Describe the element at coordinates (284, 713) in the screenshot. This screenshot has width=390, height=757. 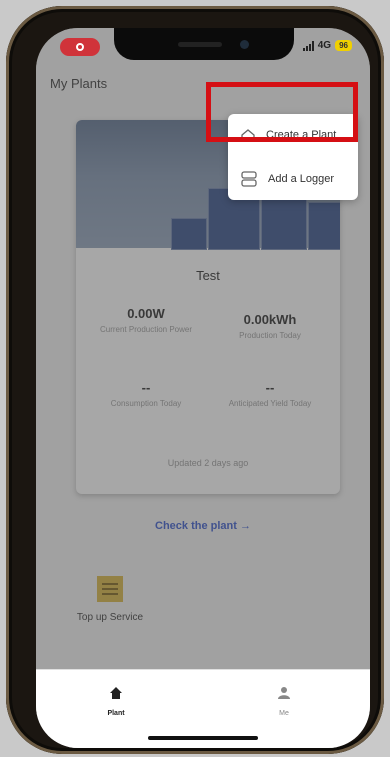
I see `tab-label: Me` at that location.